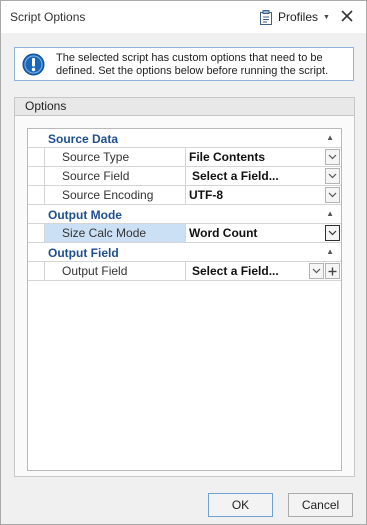 The width and height of the screenshot is (367, 525). What do you see at coordinates (83, 253) in the screenshot?
I see `category-label: Output Field` at bounding box center [83, 253].